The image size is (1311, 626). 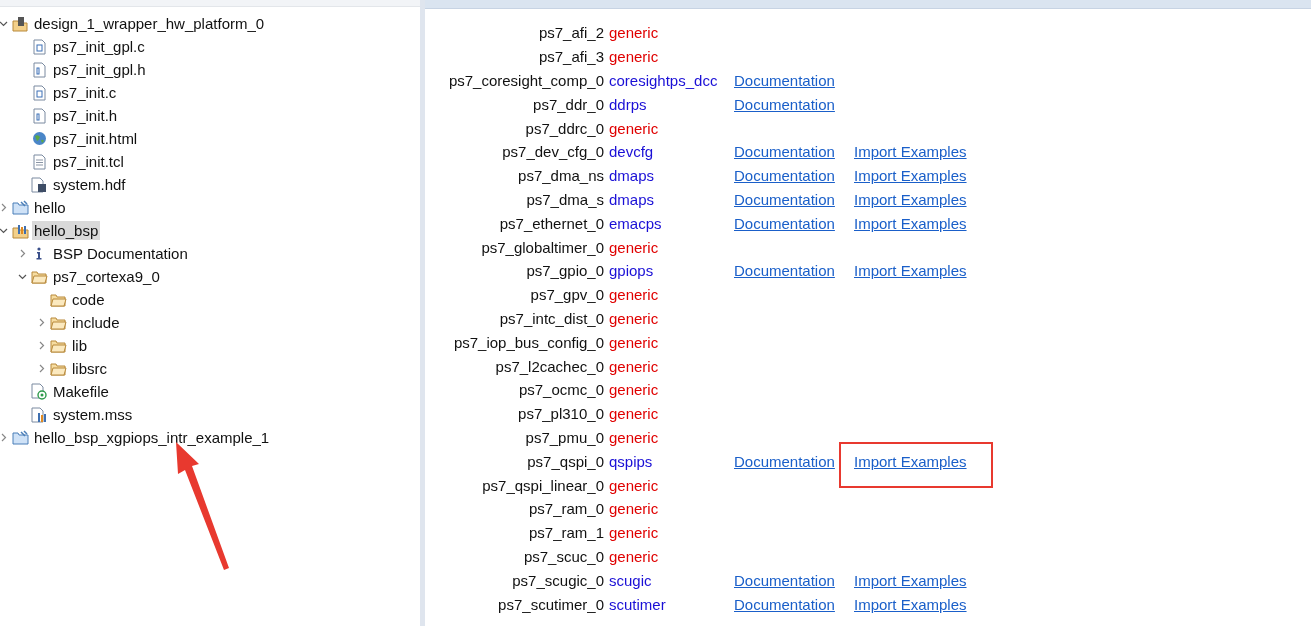 What do you see at coordinates (152, 437) in the screenshot?
I see `tree-item: hello_bsp_xgpiops_intr_example_1` at bounding box center [152, 437].